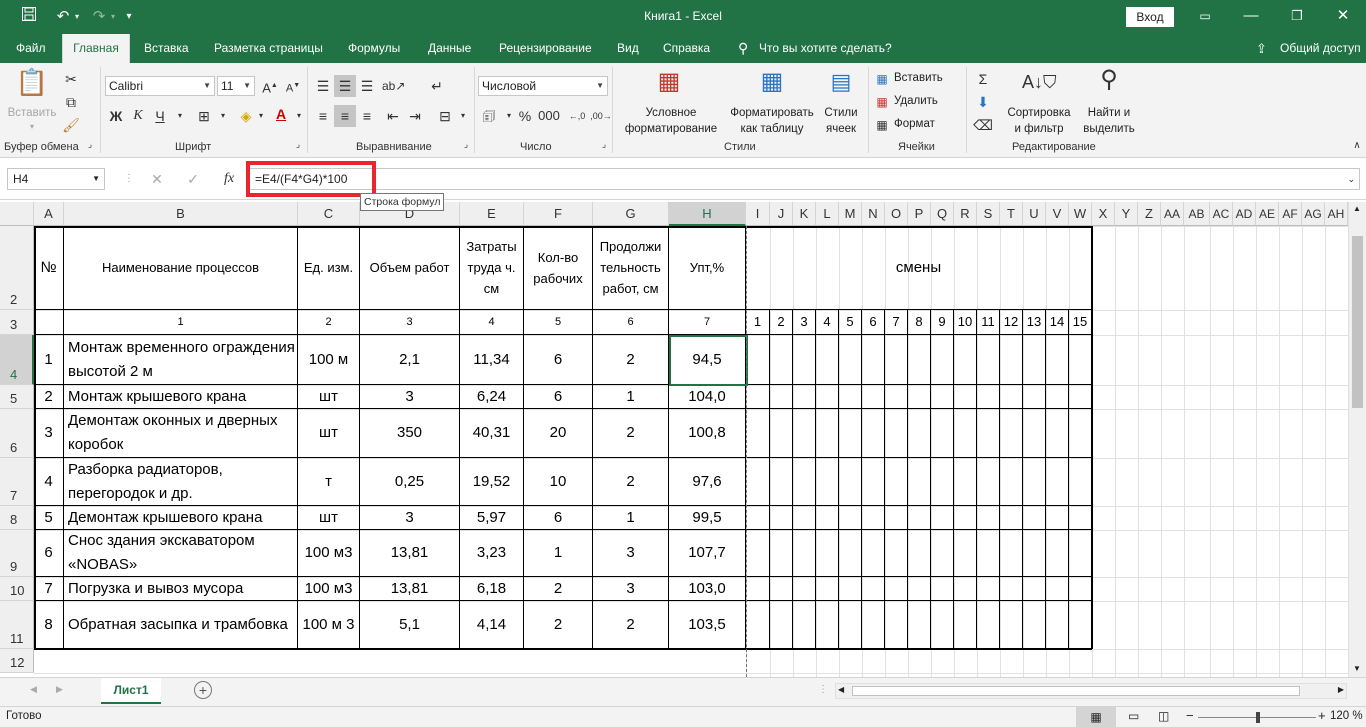 This screenshot has height=727, width=1366. I want to click on normal-view-icon: ▦, so click(1096, 717).